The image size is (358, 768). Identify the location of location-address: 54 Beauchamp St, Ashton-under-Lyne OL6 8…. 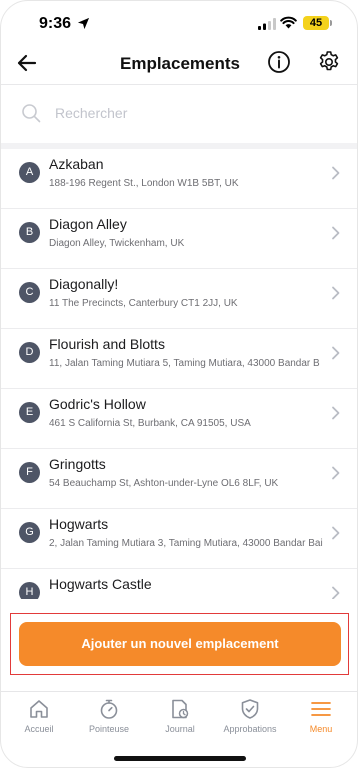
(164, 483).